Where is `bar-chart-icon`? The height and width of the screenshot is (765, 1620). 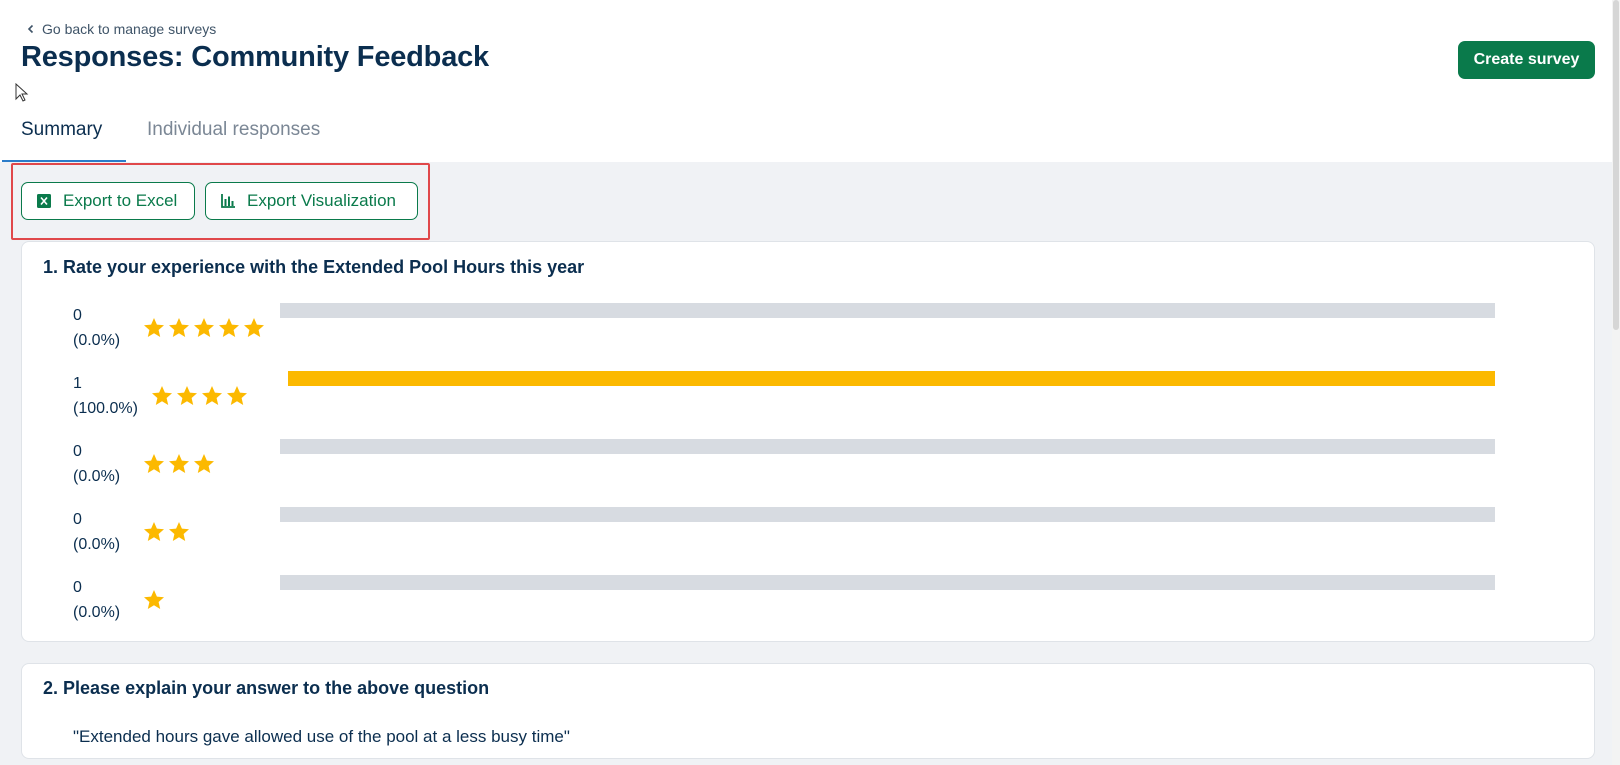
bar-chart-icon is located at coordinates (228, 201).